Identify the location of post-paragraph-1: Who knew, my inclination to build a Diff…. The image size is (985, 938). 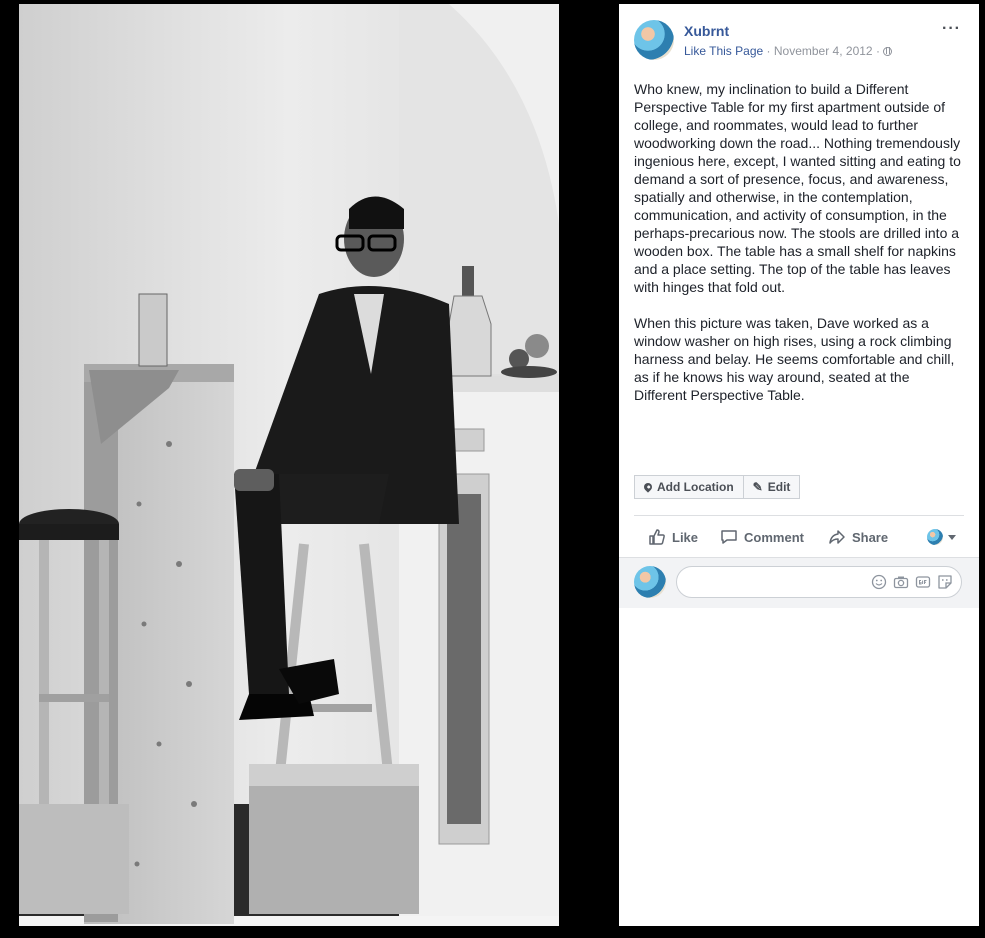
(797, 188).